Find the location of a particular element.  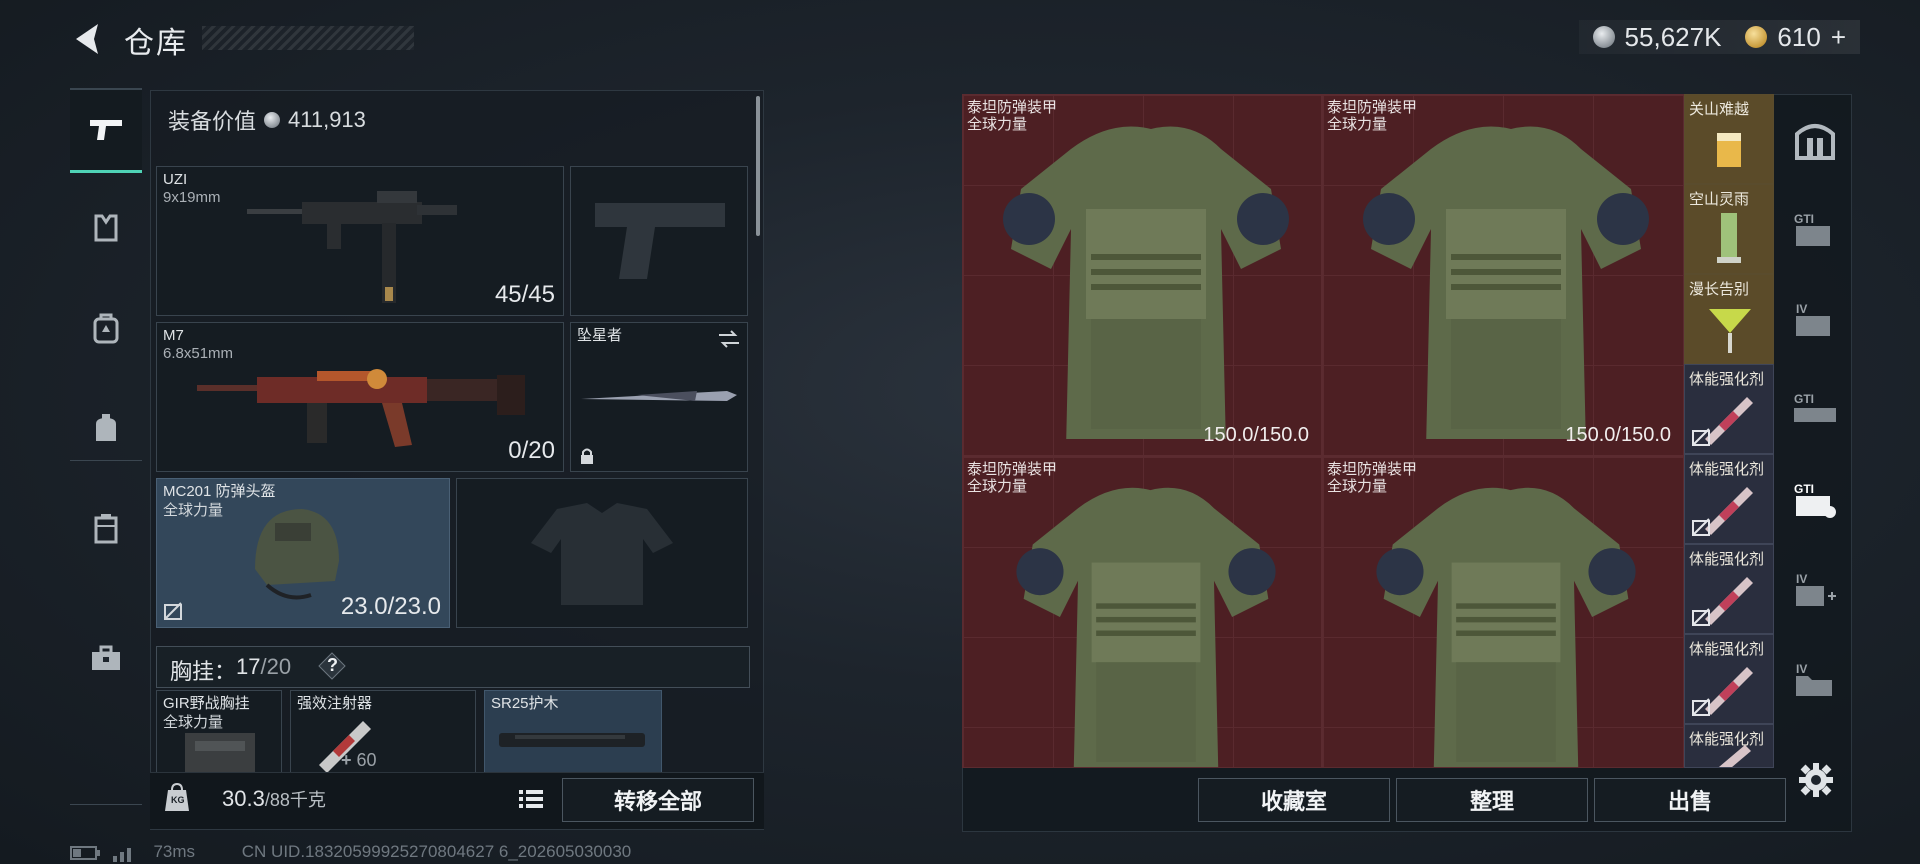

add-currency-button: + is located at coordinates (1838, 37).